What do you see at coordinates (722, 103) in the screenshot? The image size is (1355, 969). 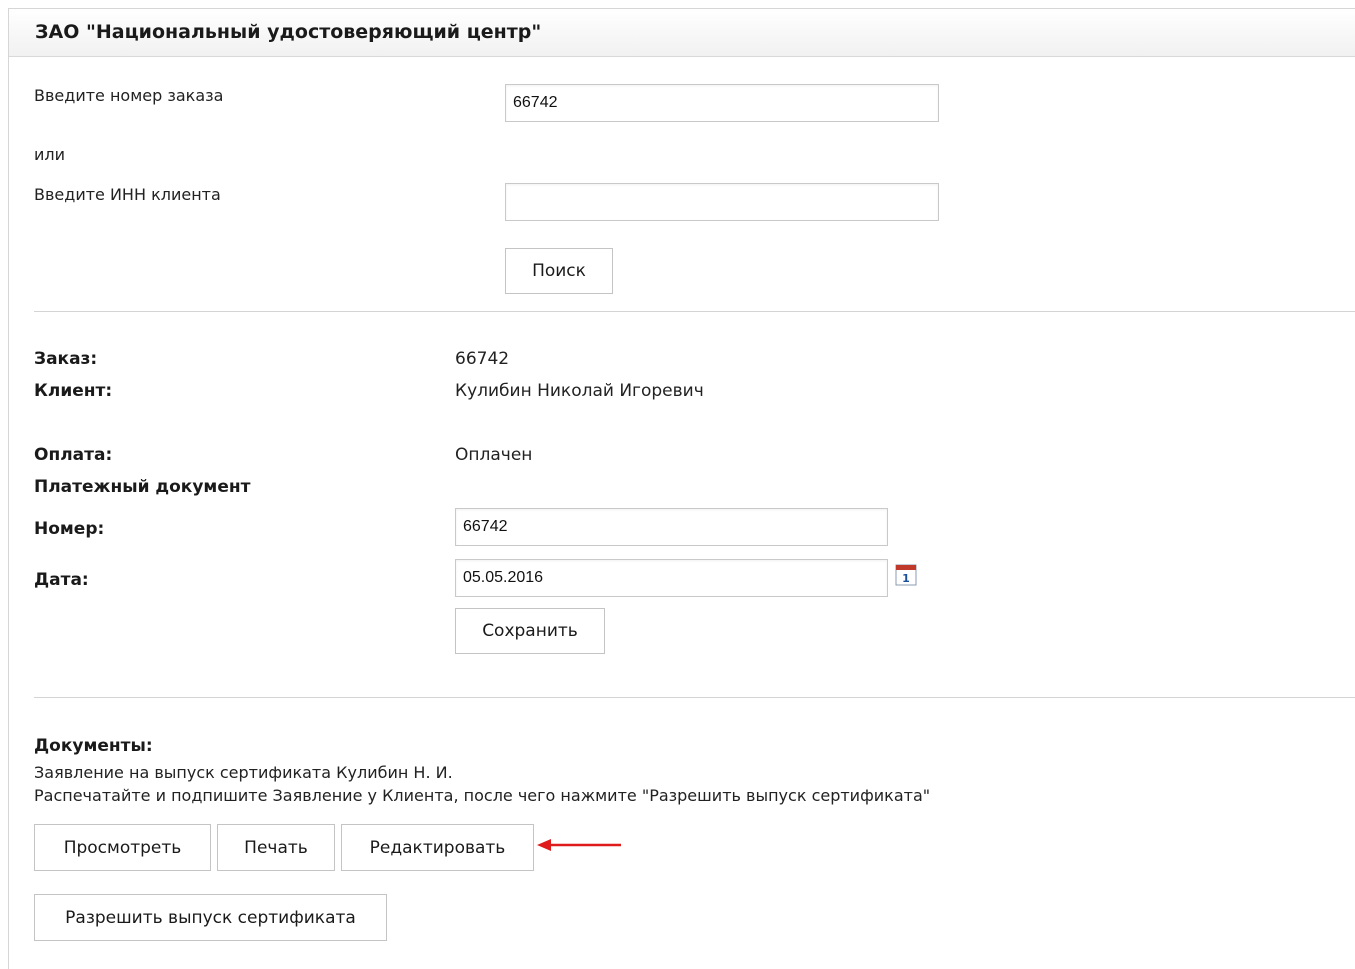 I see `order-number-input` at bounding box center [722, 103].